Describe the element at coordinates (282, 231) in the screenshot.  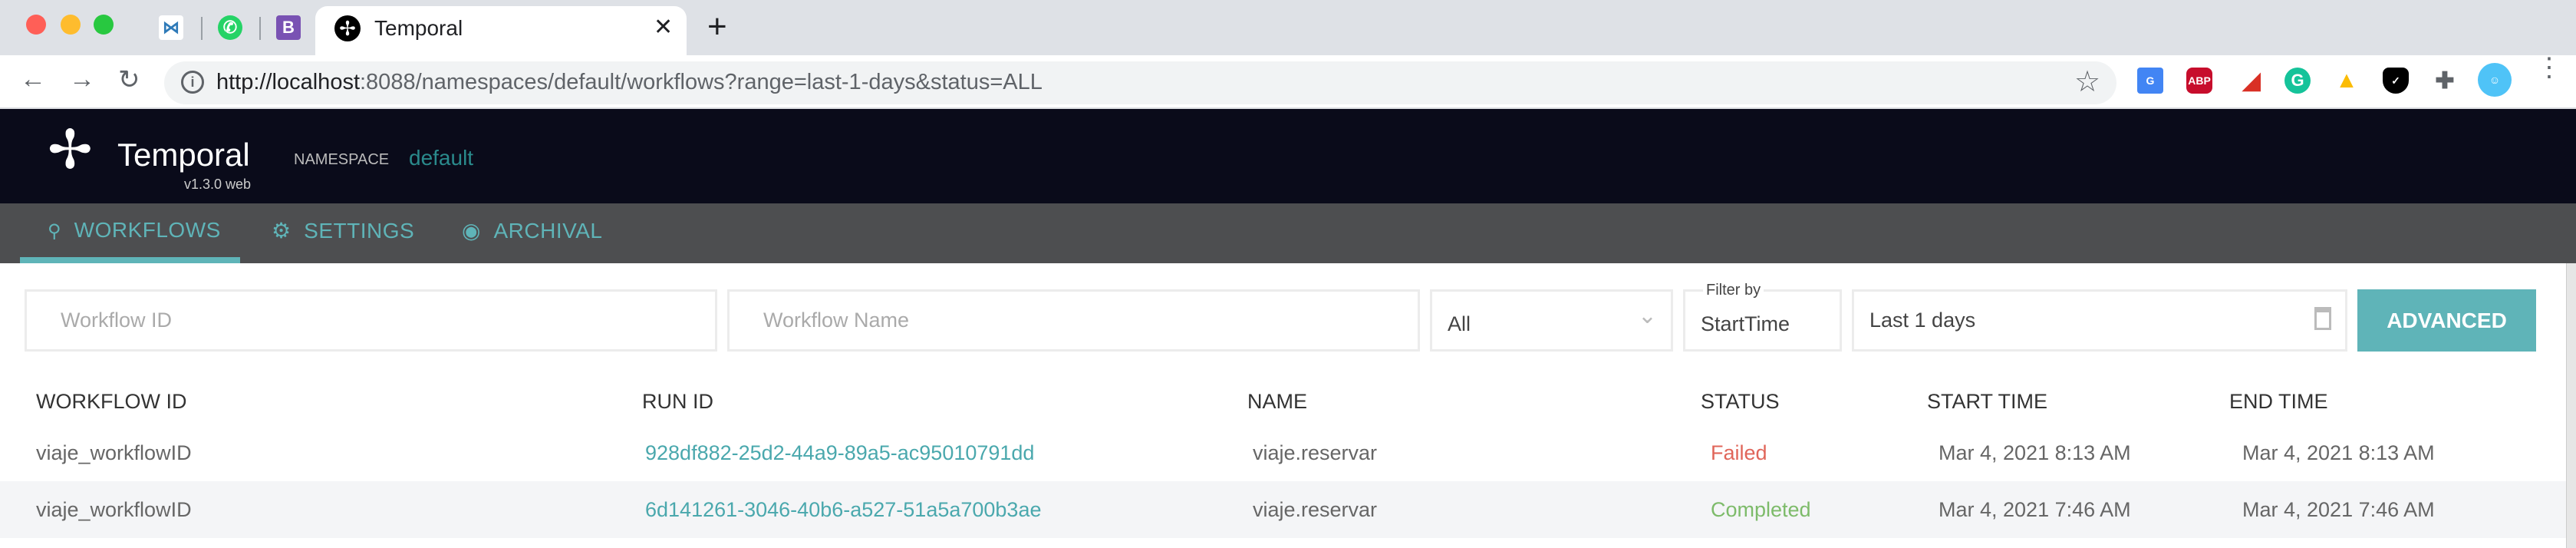
I see `gear-icon: ⚙` at that location.